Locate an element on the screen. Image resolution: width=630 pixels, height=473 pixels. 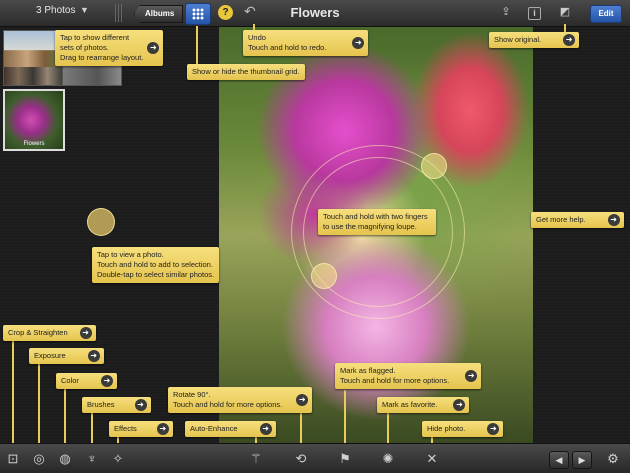
callout-text: Tap to show different is located at coordinates (95, 37).